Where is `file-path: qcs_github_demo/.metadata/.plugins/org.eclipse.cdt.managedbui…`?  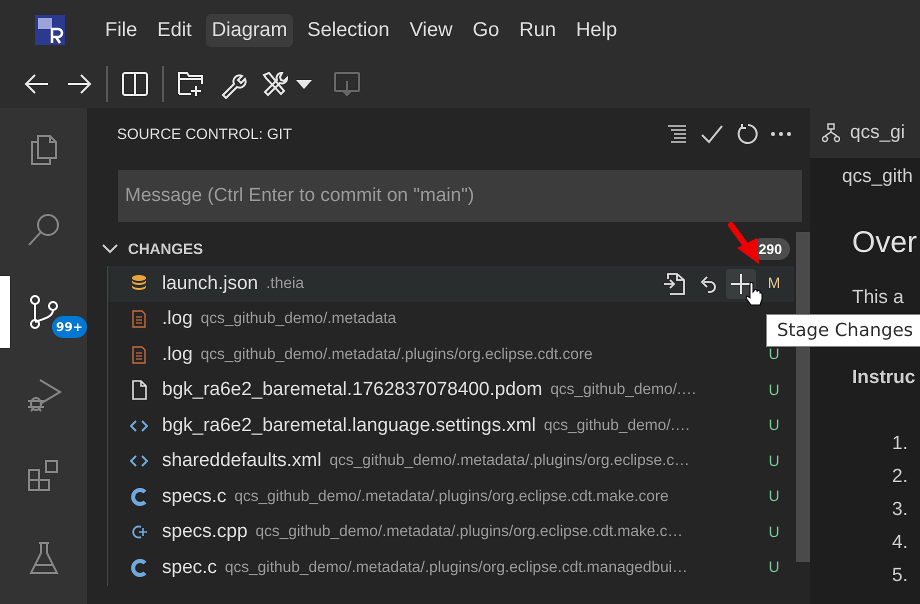
file-path: qcs_github_demo/.metadata/.plugins/org.eclipse.cdt.managedbui… is located at coordinates (456, 567).